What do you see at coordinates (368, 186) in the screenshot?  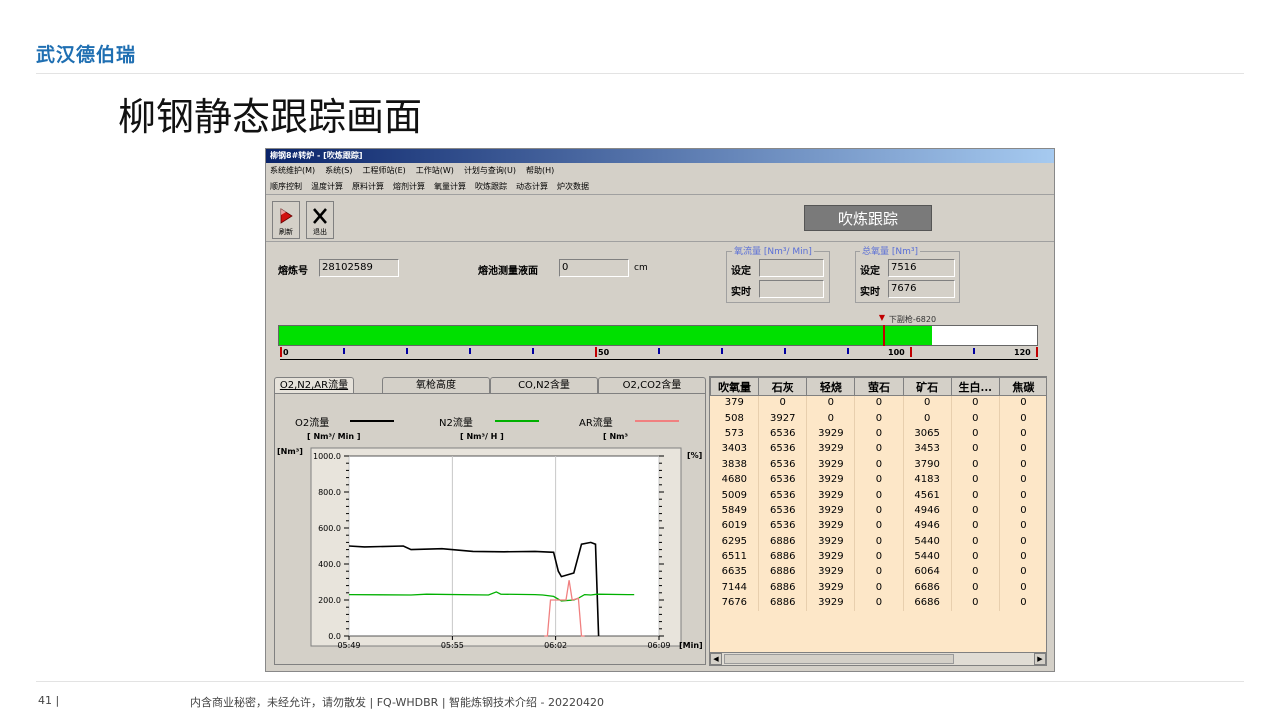 I see `function-menu-item: 原料计算` at bounding box center [368, 186].